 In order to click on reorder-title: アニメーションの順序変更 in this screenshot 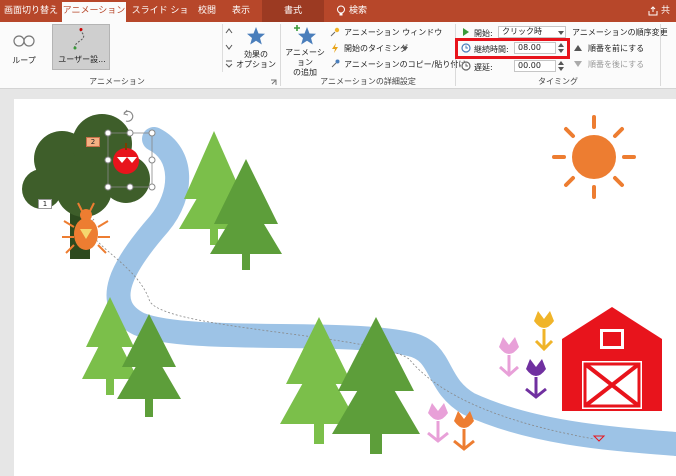, I will do `click(620, 32)`.